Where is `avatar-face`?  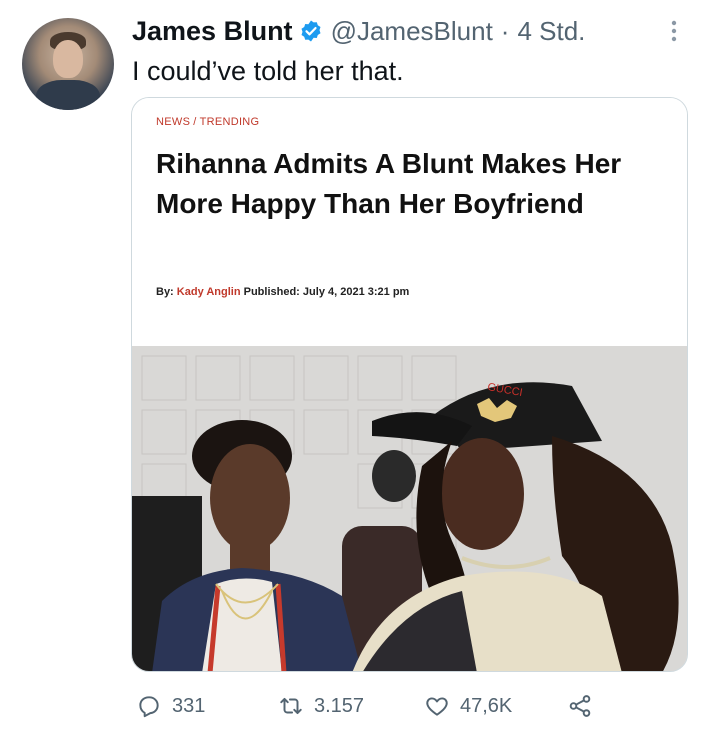
avatar-face is located at coordinates (68, 59).